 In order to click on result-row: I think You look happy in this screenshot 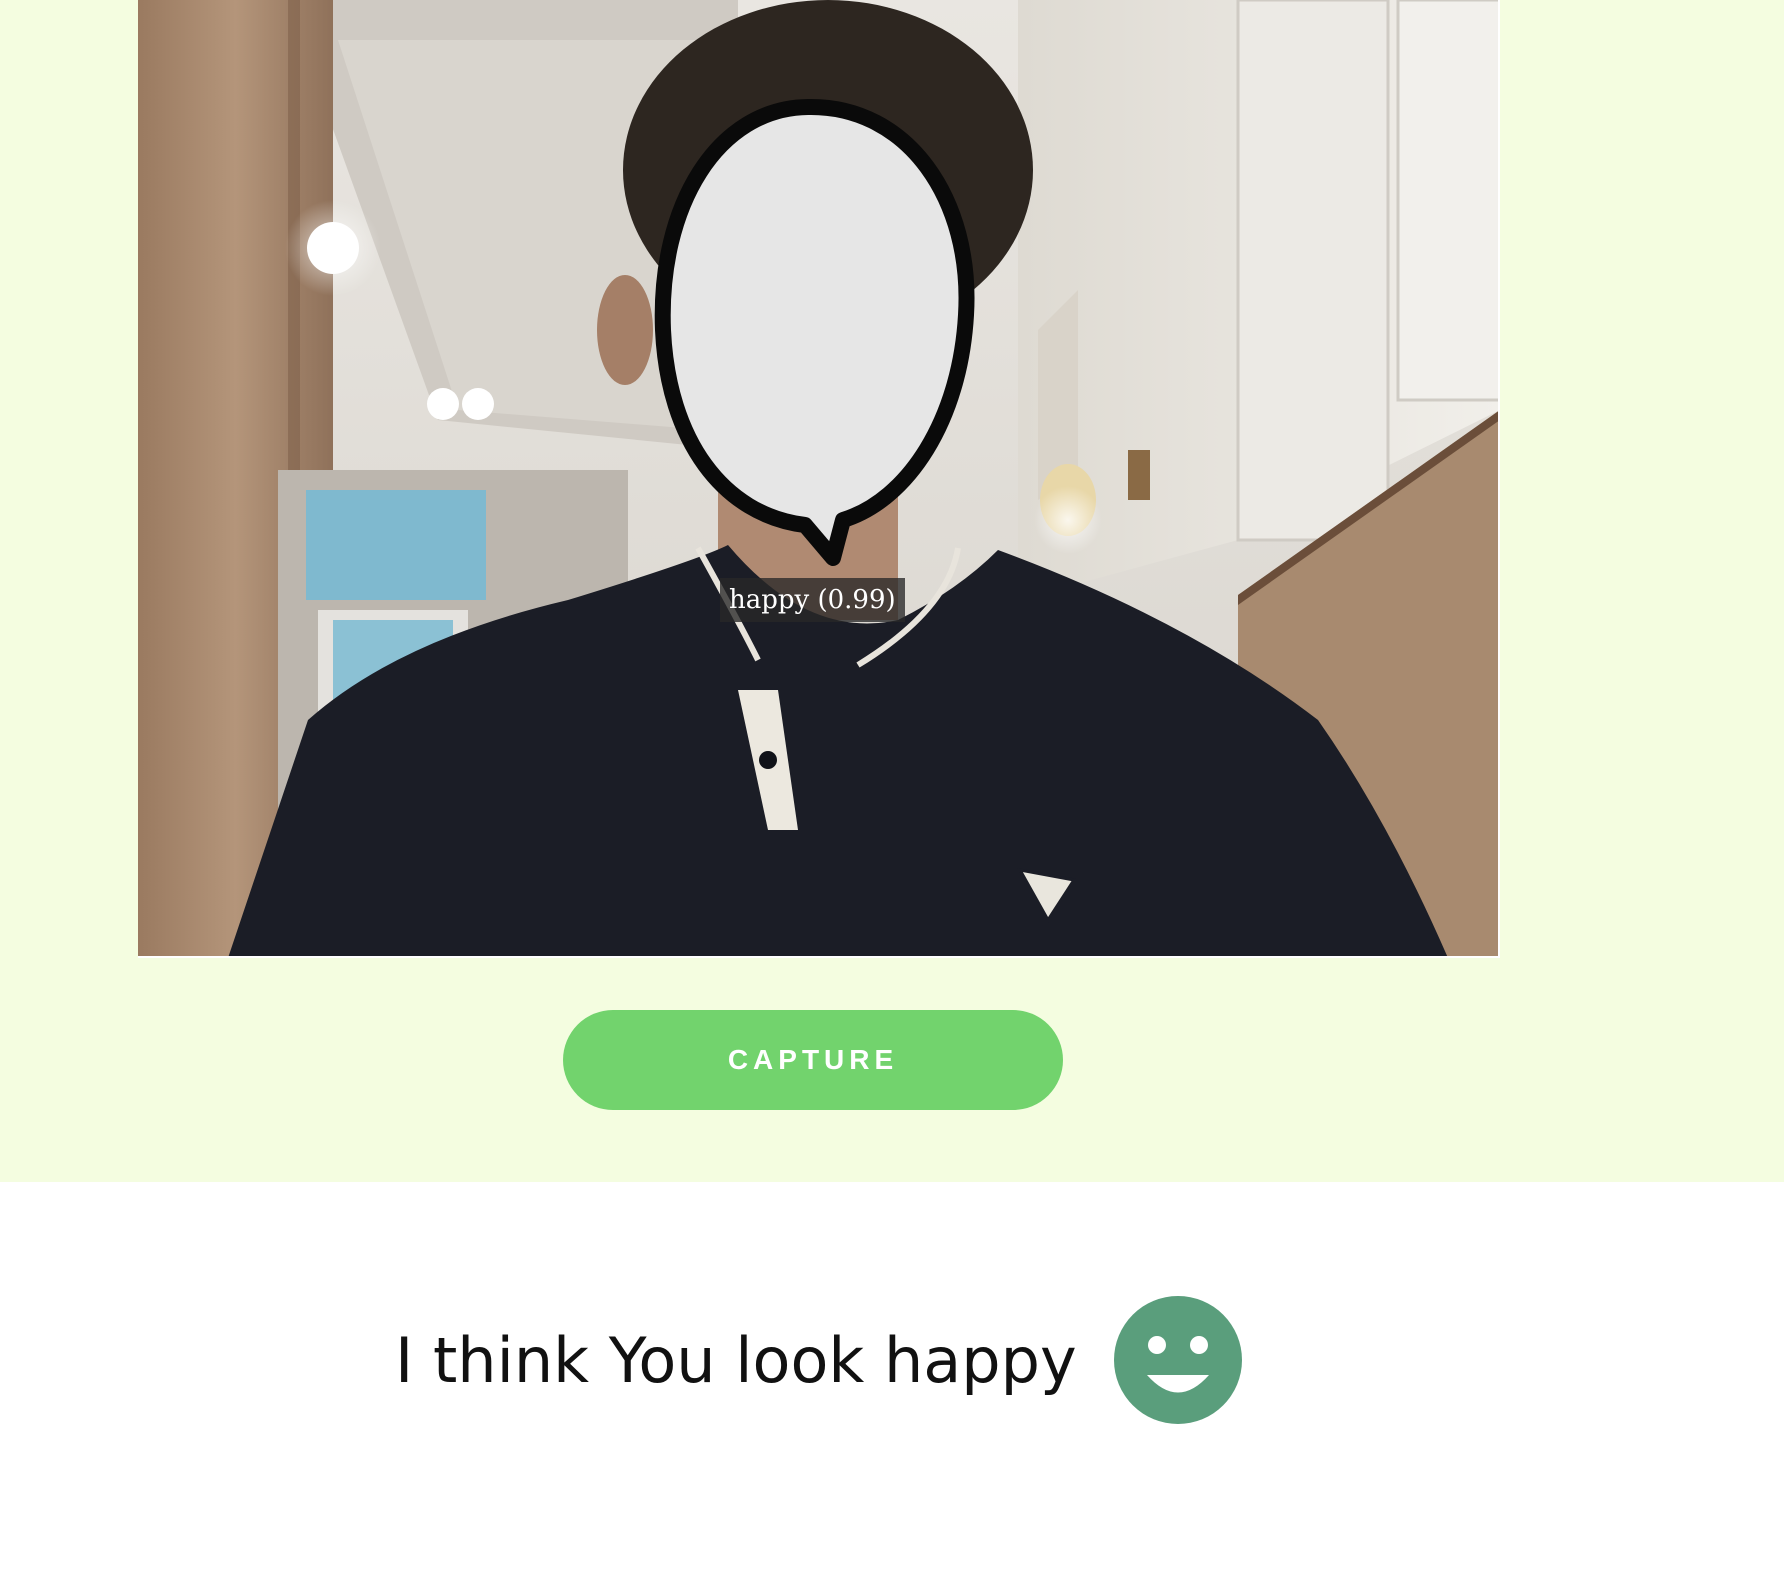, I will do `click(819, 1360)`.